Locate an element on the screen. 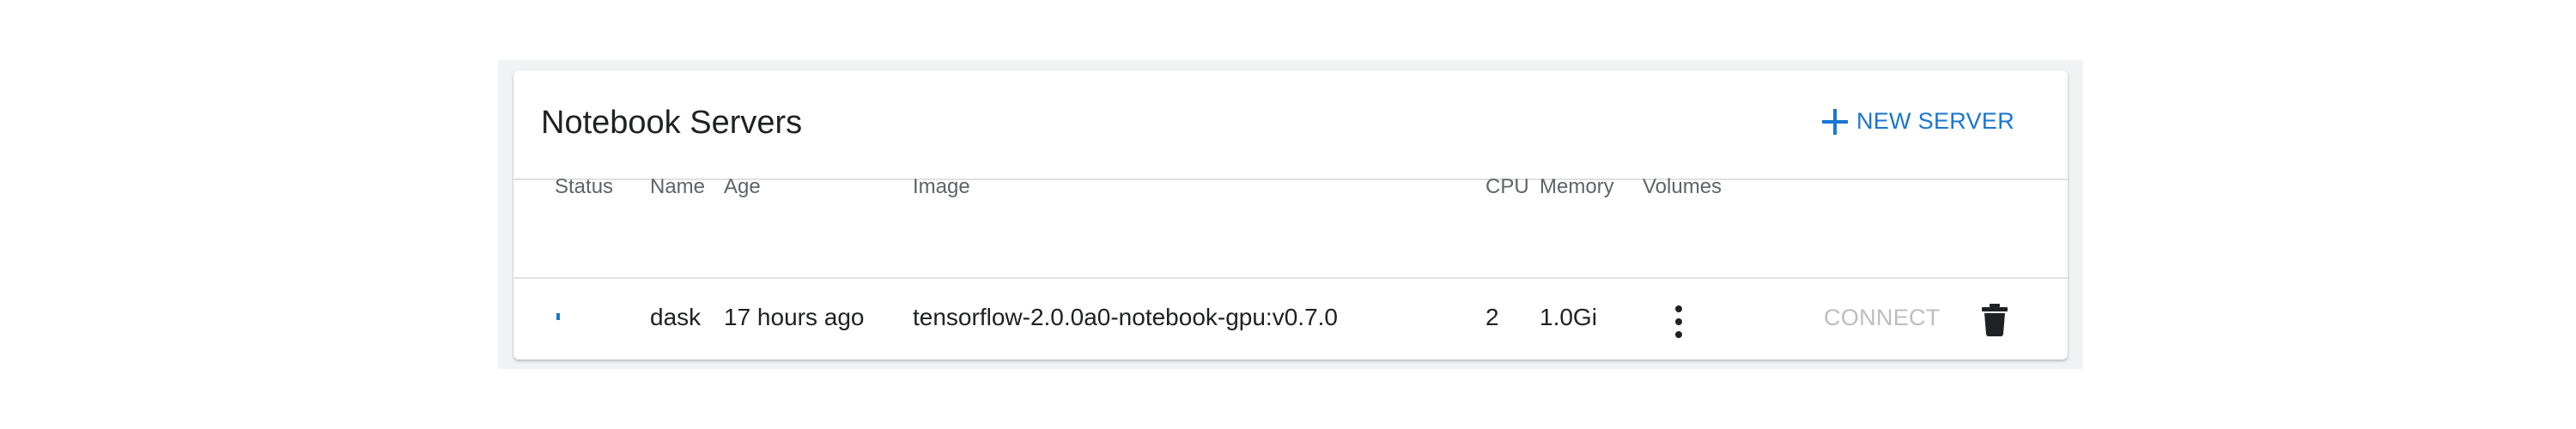 The width and height of the screenshot is (2576, 429). column-header-memory: Memory is located at coordinates (1577, 187).